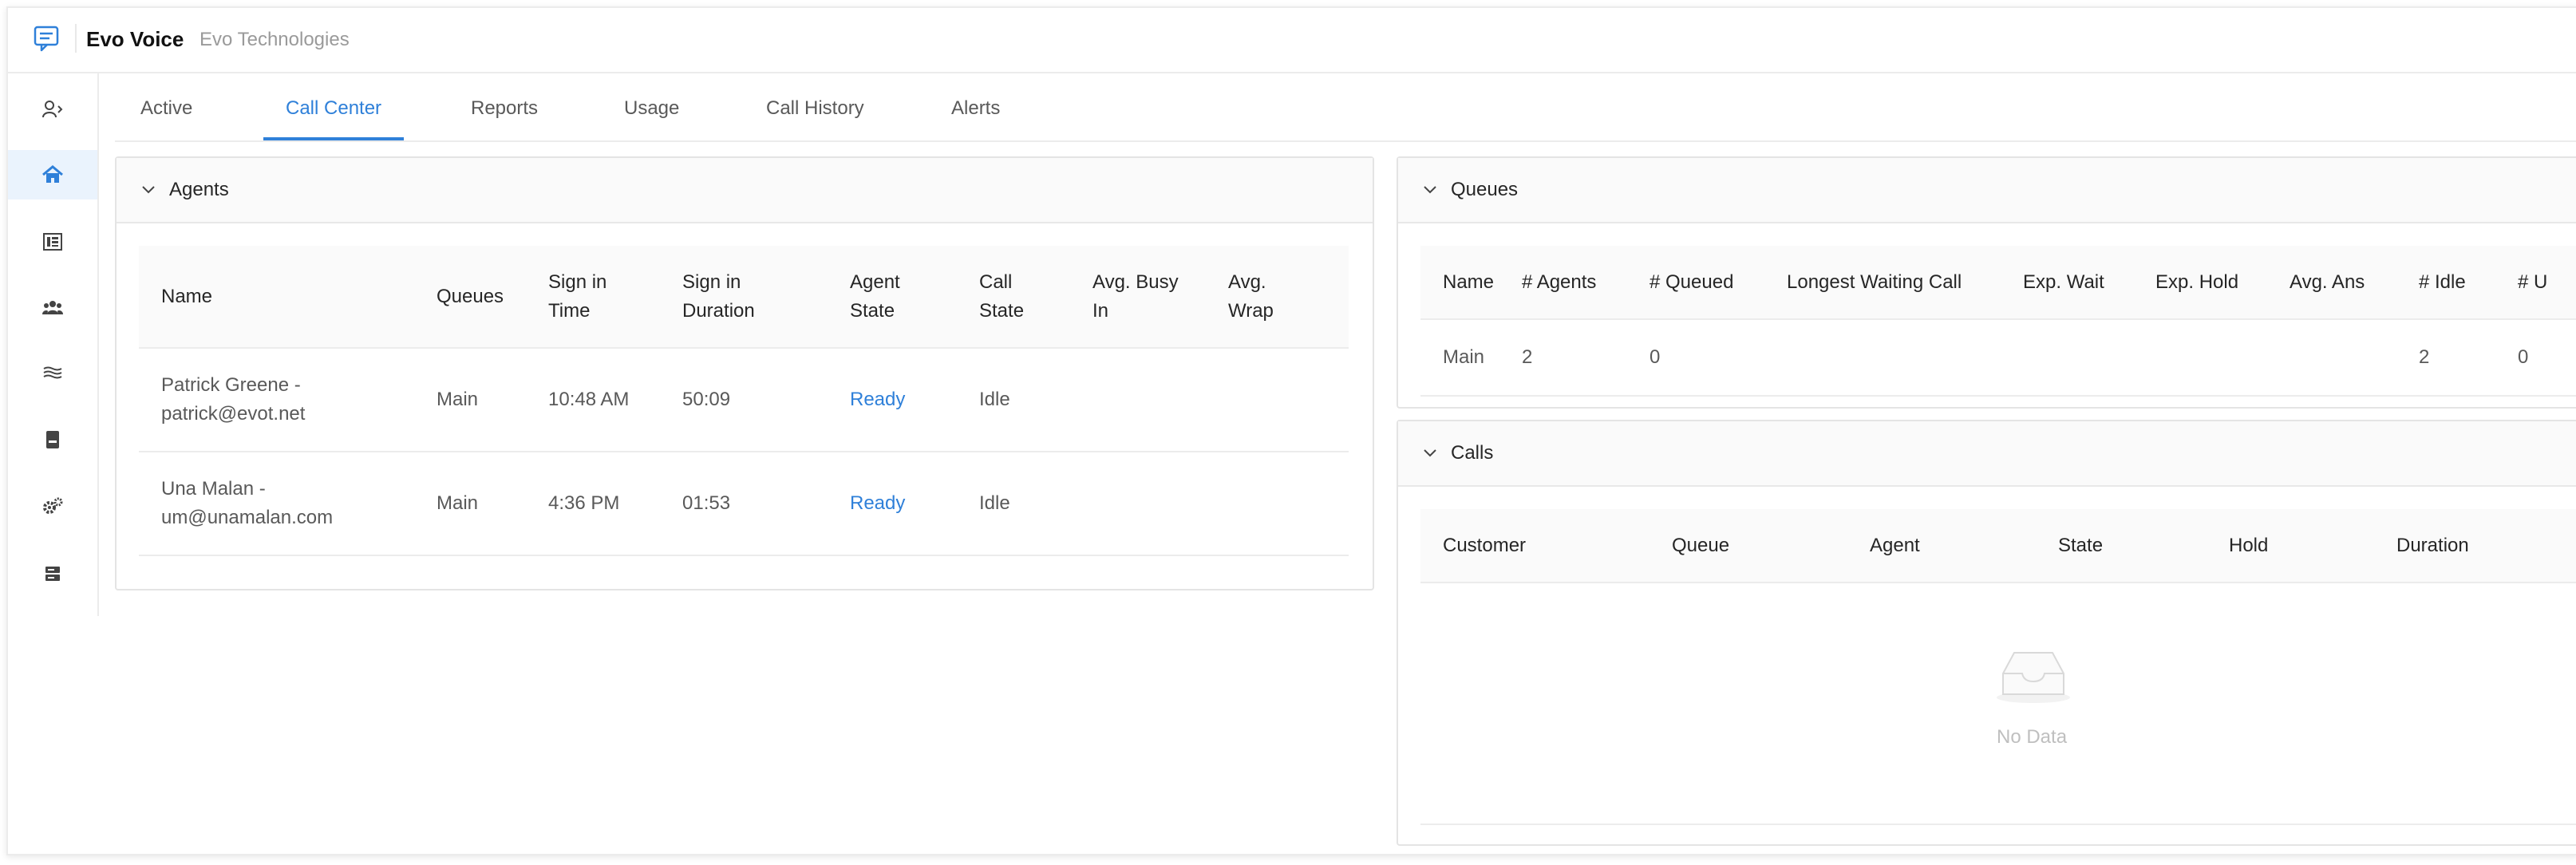 The height and width of the screenshot is (865, 2576). Describe the element at coordinates (2546, 282) in the screenshot. I see `column-header-truncated: # U` at that location.